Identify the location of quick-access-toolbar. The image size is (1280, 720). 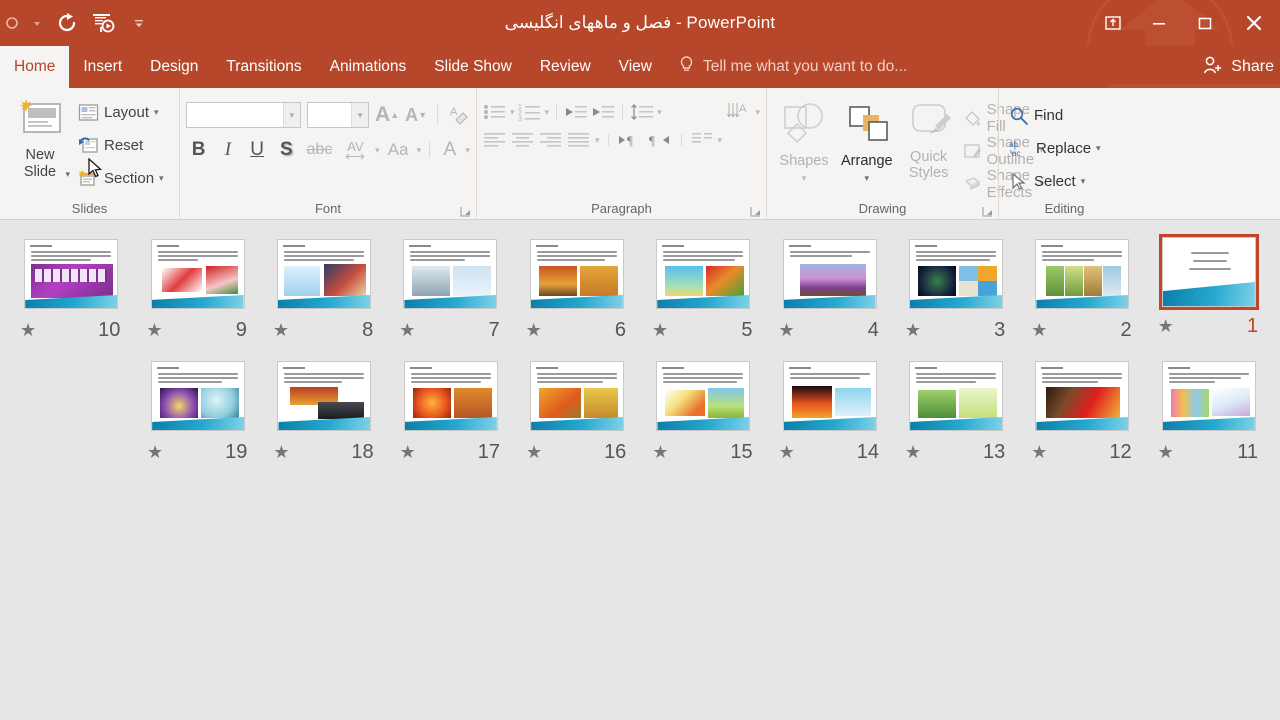
(78, 23).